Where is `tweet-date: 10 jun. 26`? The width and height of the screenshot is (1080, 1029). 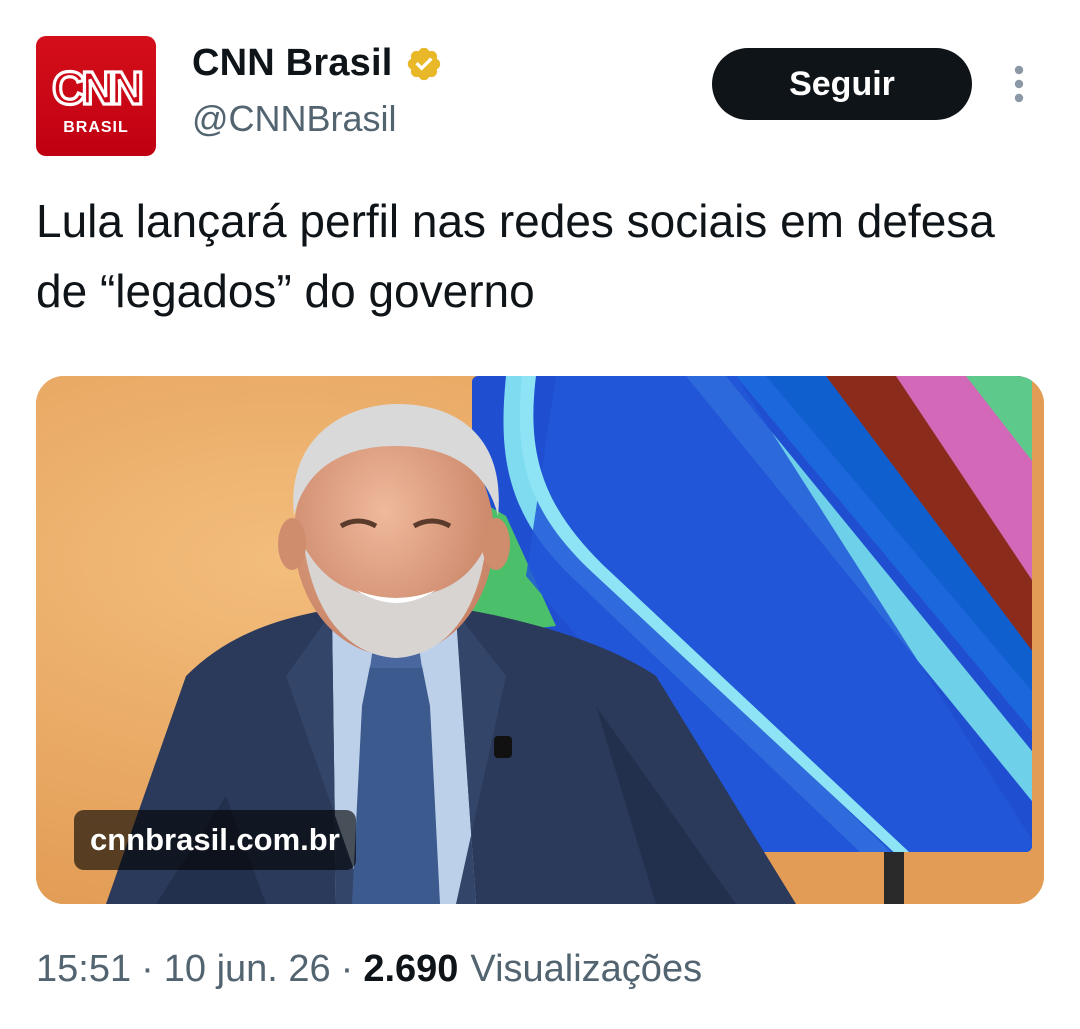
tweet-date: 10 jun. 26 is located at coordinates (247, 969).